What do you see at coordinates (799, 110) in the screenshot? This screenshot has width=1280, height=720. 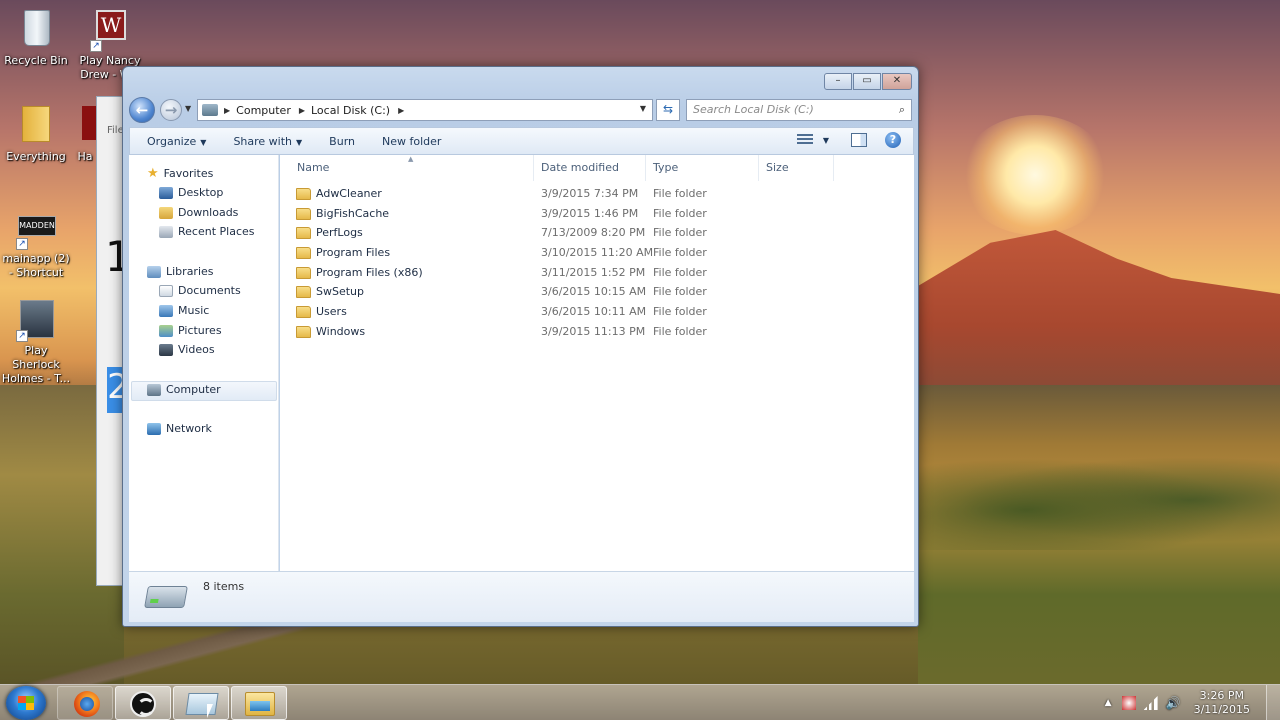 I see `search-input: Search Local Disk (C:) ⌕` at bounding box center [799, 110].